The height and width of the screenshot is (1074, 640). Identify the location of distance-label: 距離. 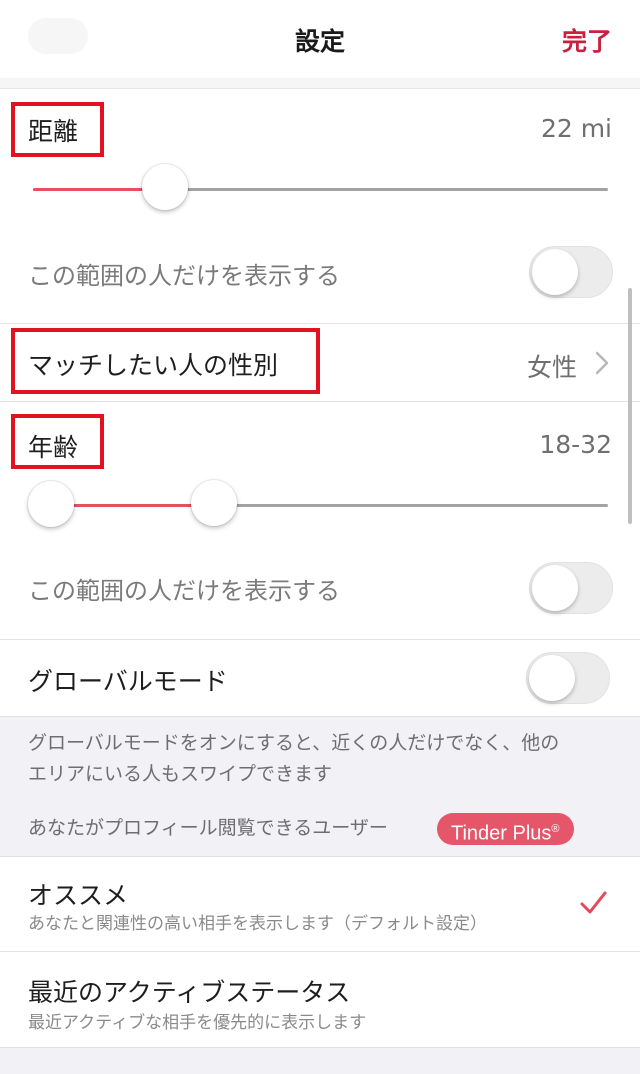
(53, 131).